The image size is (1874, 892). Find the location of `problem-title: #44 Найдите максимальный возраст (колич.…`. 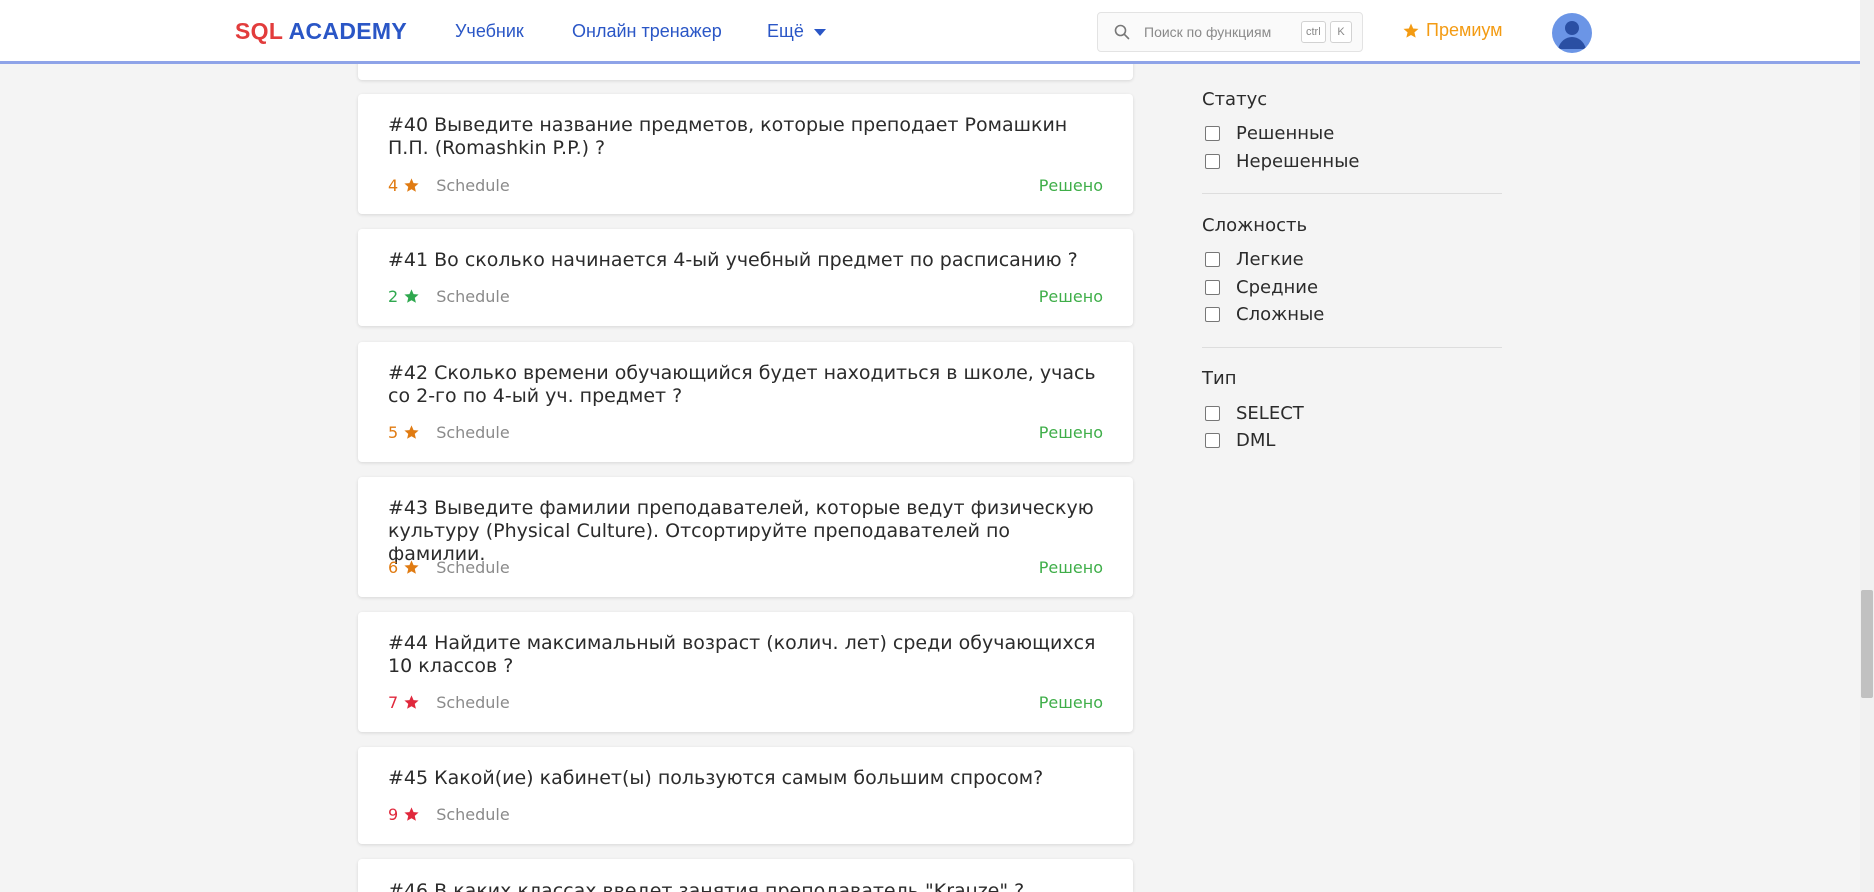

problem-title: #44 Найдите максимальный возраст (колич.… is located at coordinates (748, 655).